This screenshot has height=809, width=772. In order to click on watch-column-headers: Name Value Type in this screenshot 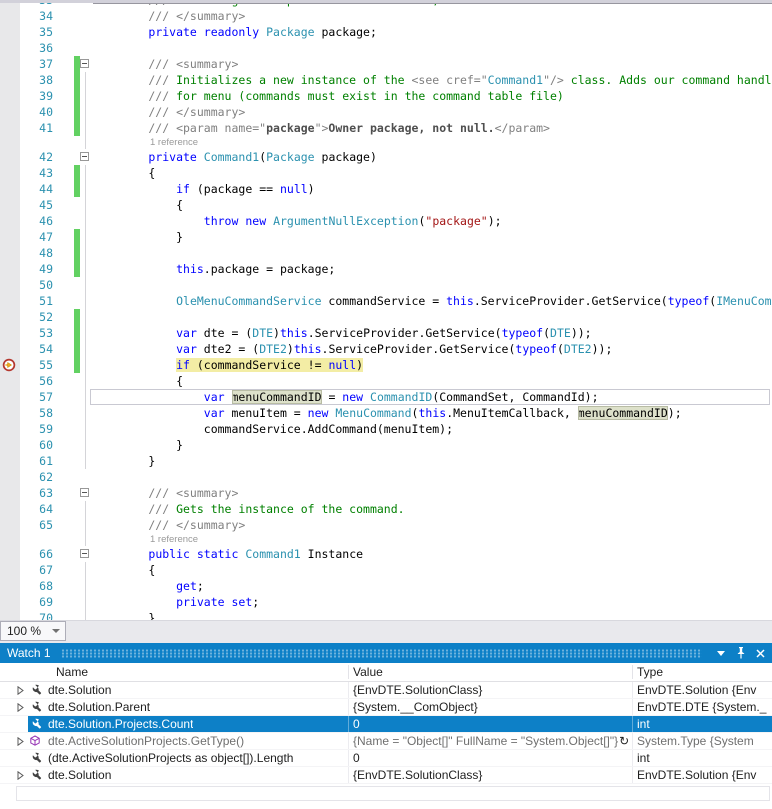, I will do `click(386, 672)`.